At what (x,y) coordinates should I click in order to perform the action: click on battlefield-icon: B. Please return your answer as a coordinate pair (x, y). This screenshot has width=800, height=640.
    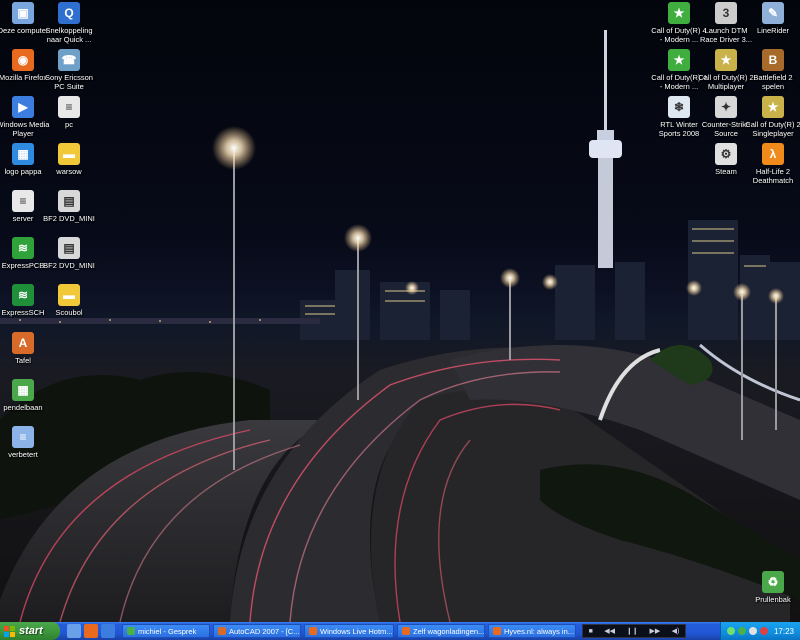
    Looking at the image, I should click on (773, 60).